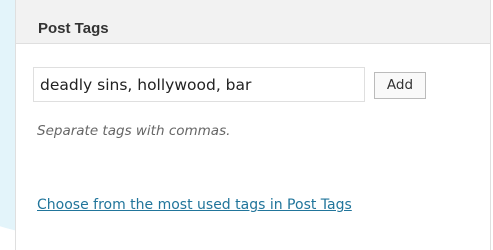 The height and width of the screenshot is (250, 493). I want to click on tag-input, so click(199, 84).